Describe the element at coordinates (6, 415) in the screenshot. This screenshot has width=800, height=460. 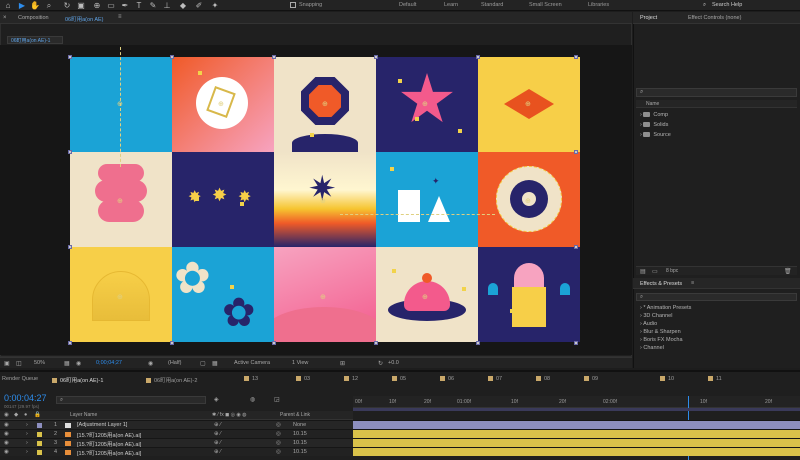
I see `visibility-column-icon: ◉` at that location.